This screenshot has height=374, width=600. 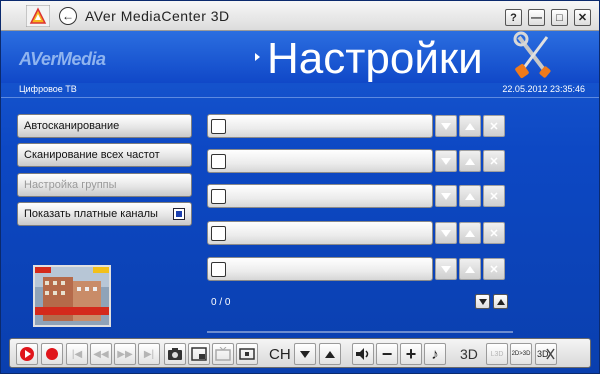 I want to click on rewind-button: ◀◀, so click(x=101, y=354).